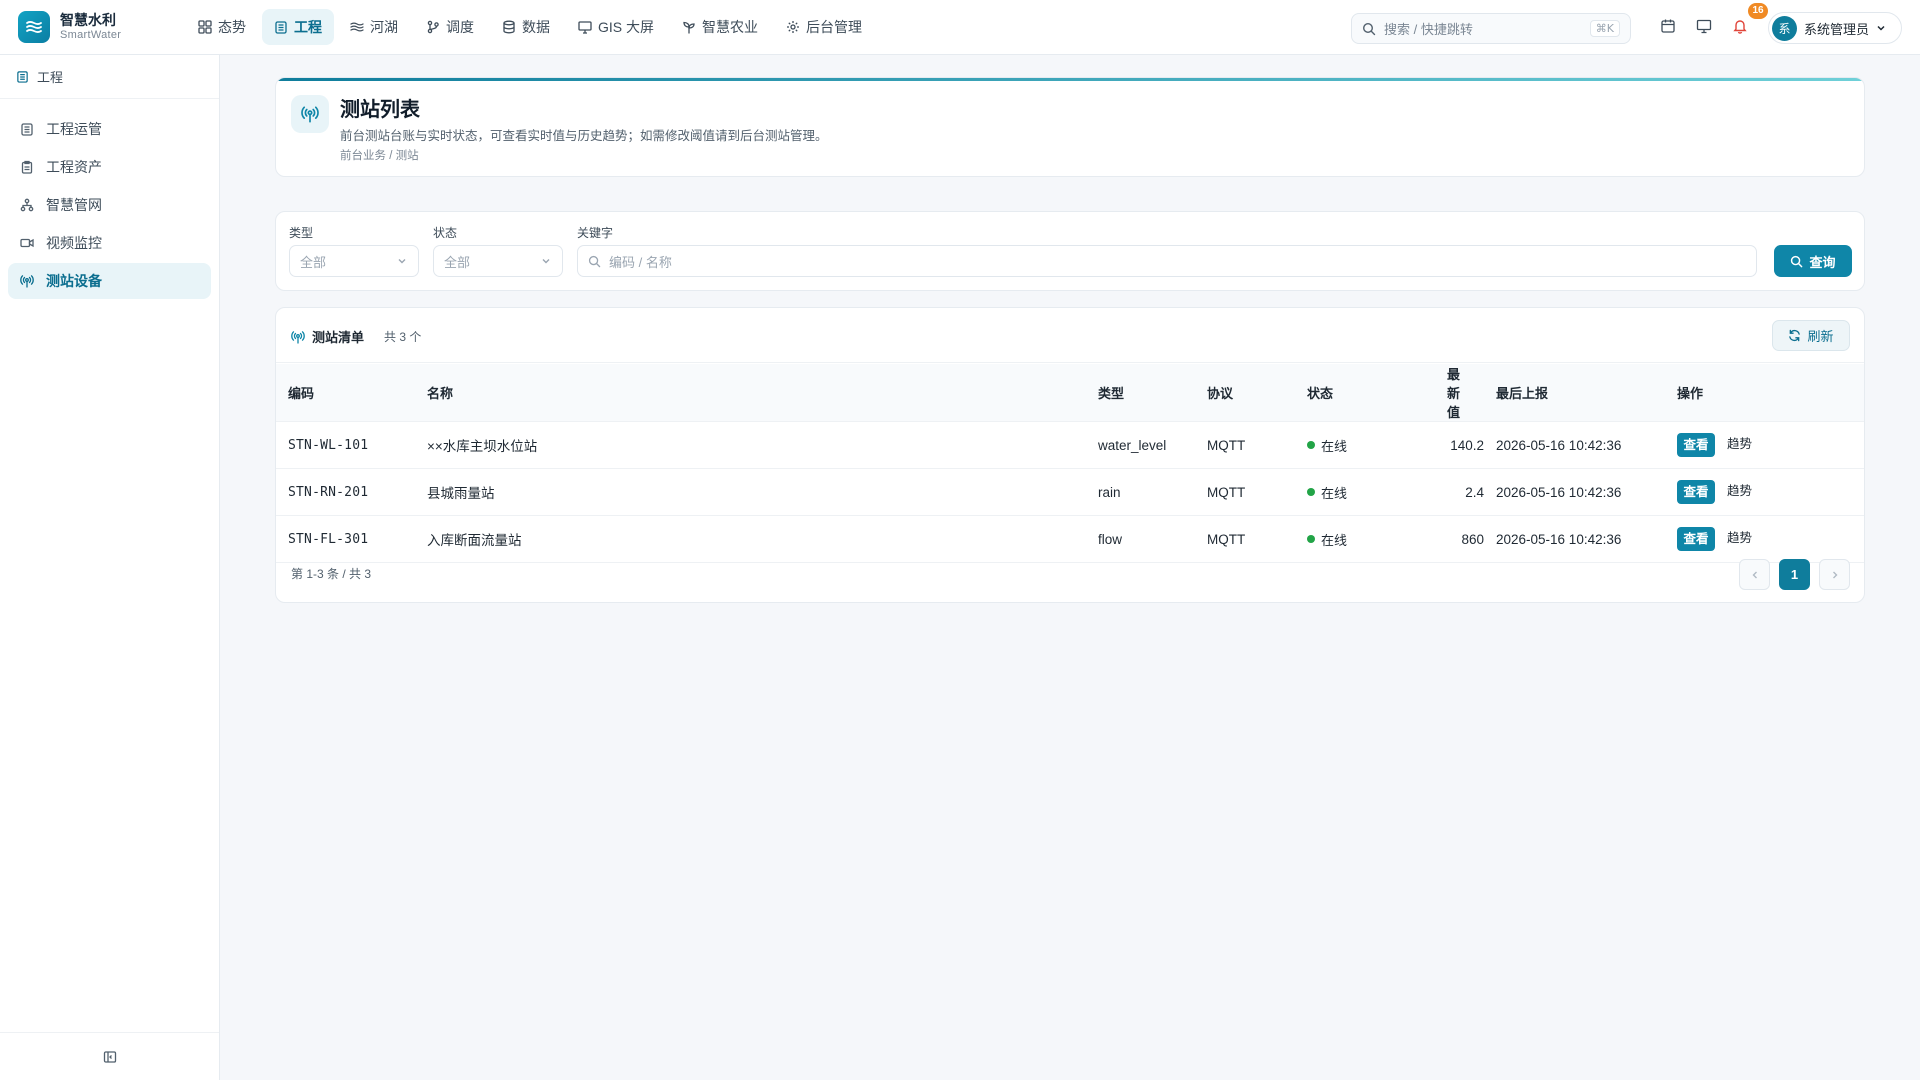 This screenshot has width=1920, height=1080. I want to click on table-header-row: 编码 名称 类型 协议 状态 最新值 最后上报 操作, so click(1070, 393).